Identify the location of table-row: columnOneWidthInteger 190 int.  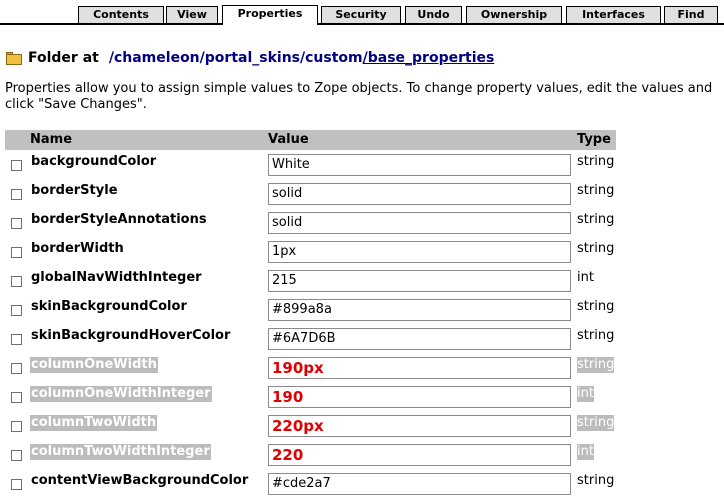
(362, 397).